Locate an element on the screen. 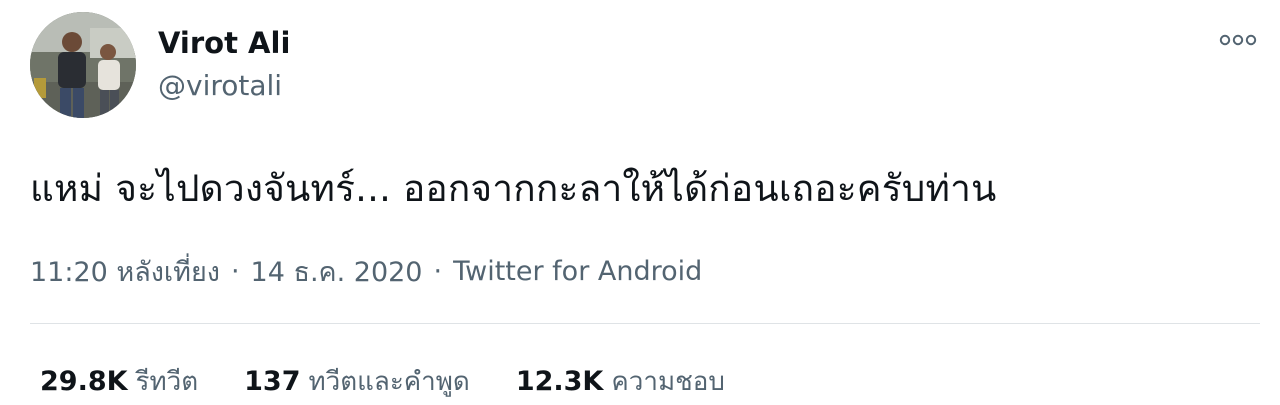 The image size is (1280, 405). tweet-date: 14 ธ.ค. 2020 is located at coordinates (337, 271).